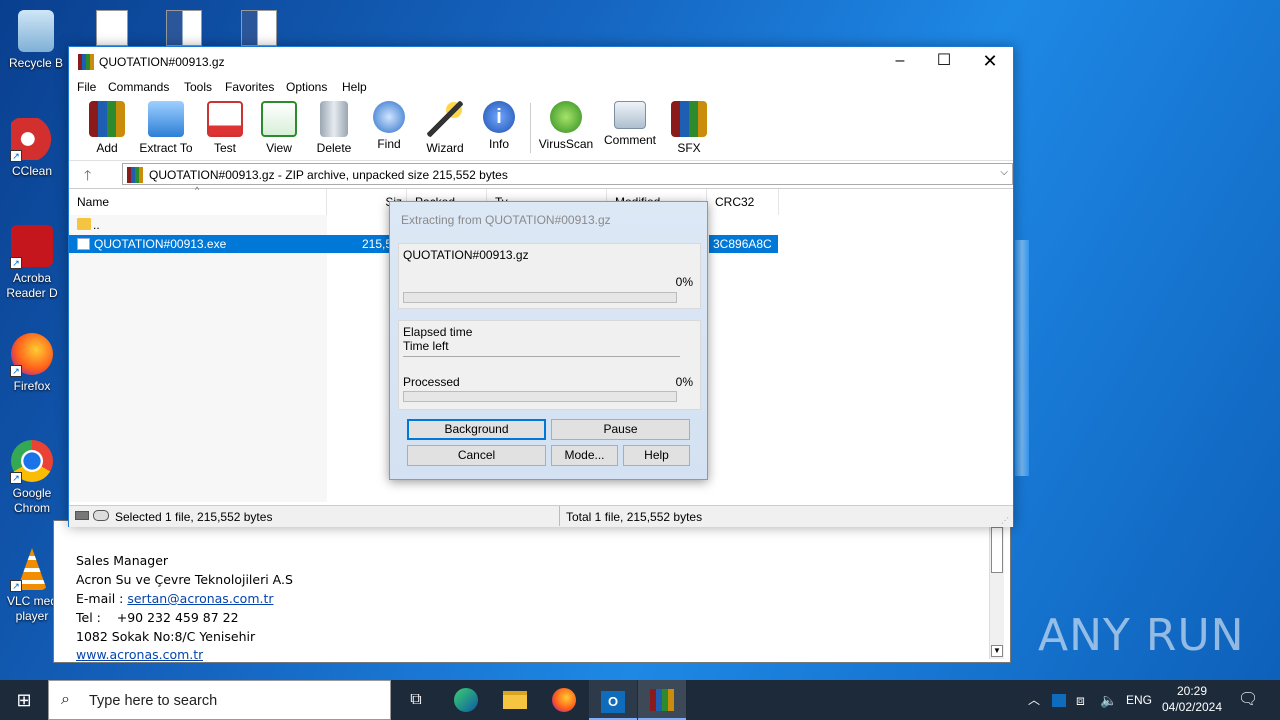 The height and width of the screenshot is (720, 1280). Describe the element at coordinates (32, 478) in the screenshot. I see `desktop-icon-chrome: ↗ Google Chrom` at that location.